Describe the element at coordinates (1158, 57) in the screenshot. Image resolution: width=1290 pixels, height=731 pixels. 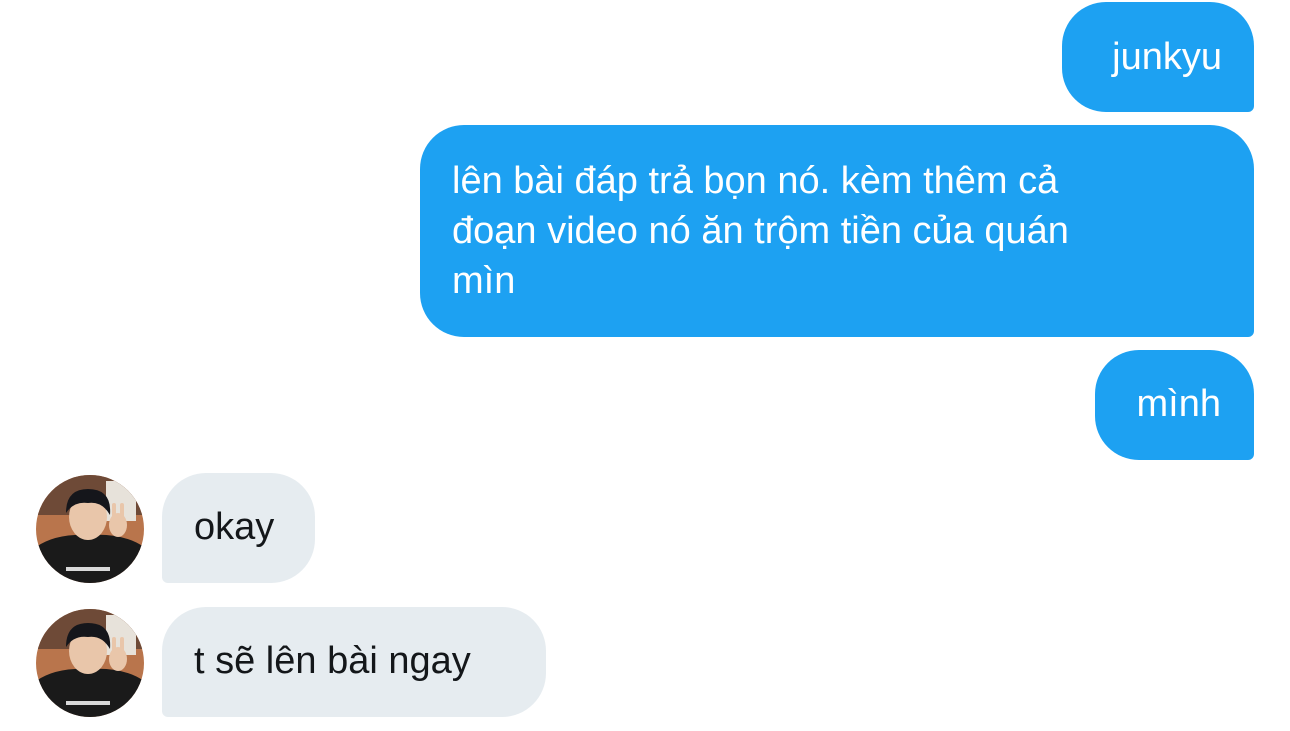
I see `sent-message-bubble: junkyu` at that location.